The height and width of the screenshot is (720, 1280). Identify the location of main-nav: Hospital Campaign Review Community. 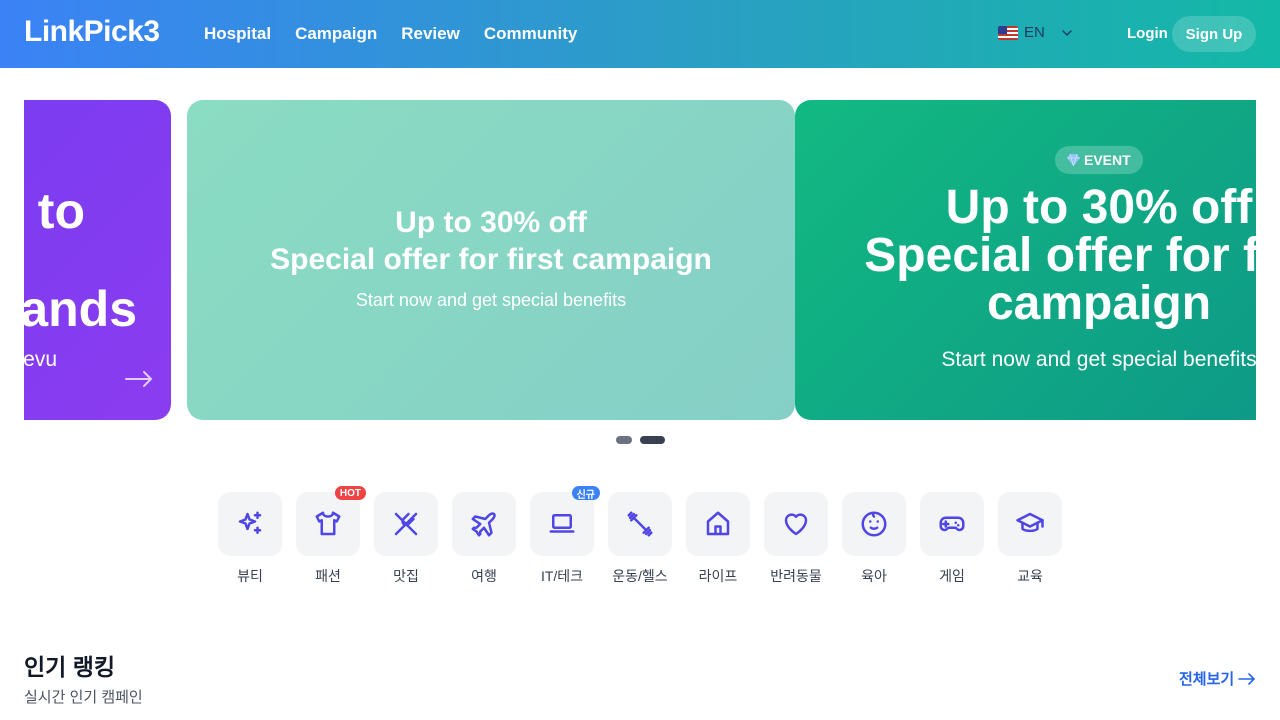
(390, 34).